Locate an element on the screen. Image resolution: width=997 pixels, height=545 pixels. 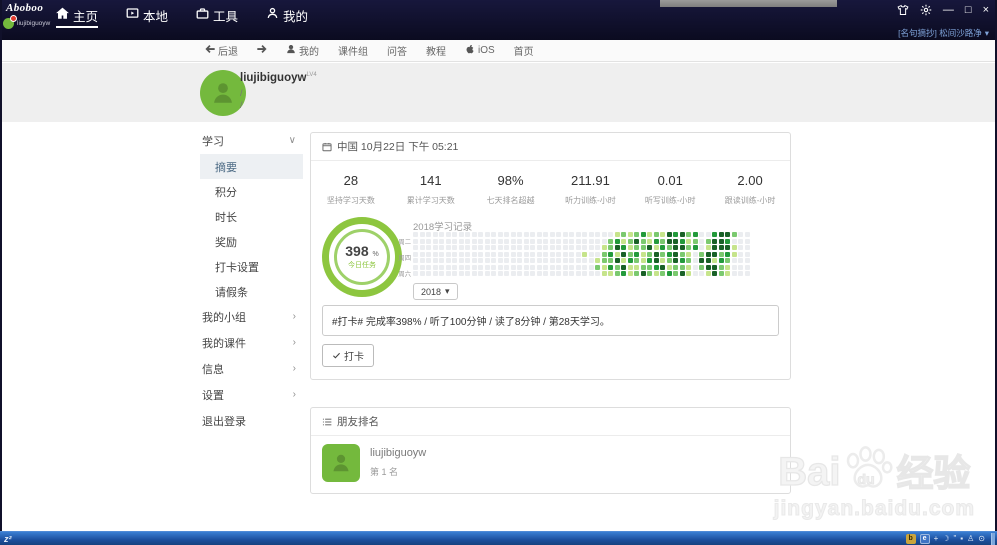
sidebar-item-我的小组: 我的小组 › is located at coordinates (251, 317).